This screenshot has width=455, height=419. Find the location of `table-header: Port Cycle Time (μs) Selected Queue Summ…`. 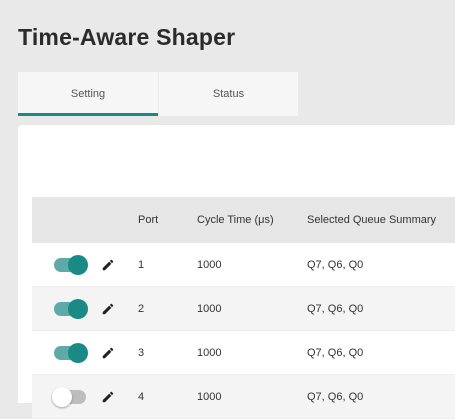

table-header: Port Cycle Time (μs) Selected Queue Summ… is located at coordinates (243, 220).